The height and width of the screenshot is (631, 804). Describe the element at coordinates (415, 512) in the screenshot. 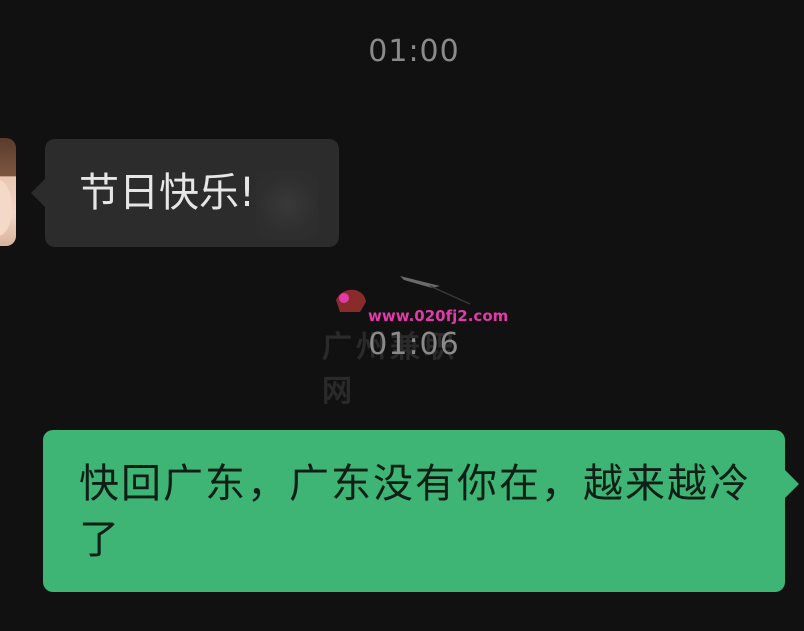

I see `outgoing-message-text: 快回广东，广东没有你在，越来越冷了` at that location.